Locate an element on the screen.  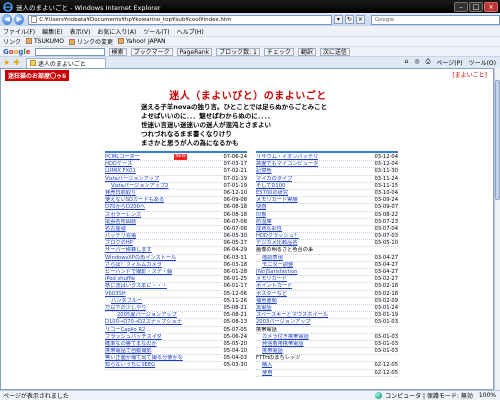
article-link: V603SH is located at coordinates (115, 294).